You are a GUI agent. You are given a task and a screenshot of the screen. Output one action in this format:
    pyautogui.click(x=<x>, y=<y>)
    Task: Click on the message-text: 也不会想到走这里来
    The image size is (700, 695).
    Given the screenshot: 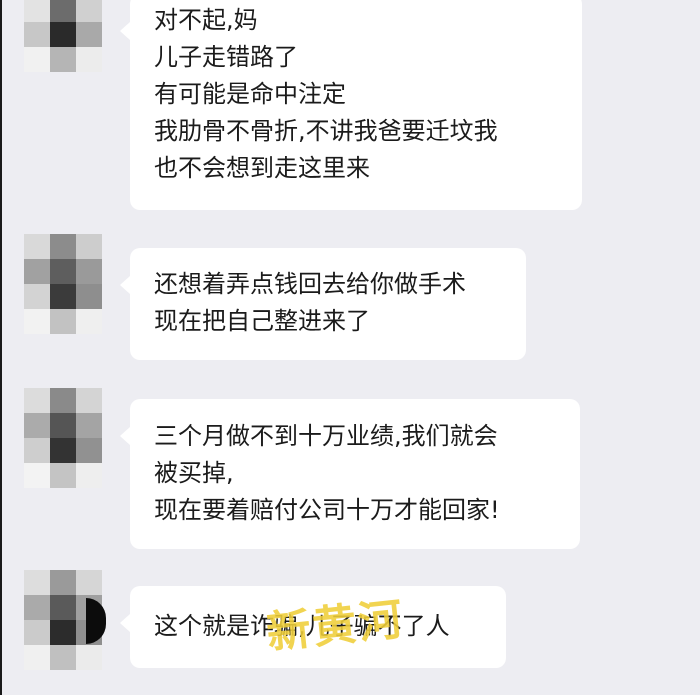 What is the action you would take?
    pyautogui.click(x=262, y=168)
    